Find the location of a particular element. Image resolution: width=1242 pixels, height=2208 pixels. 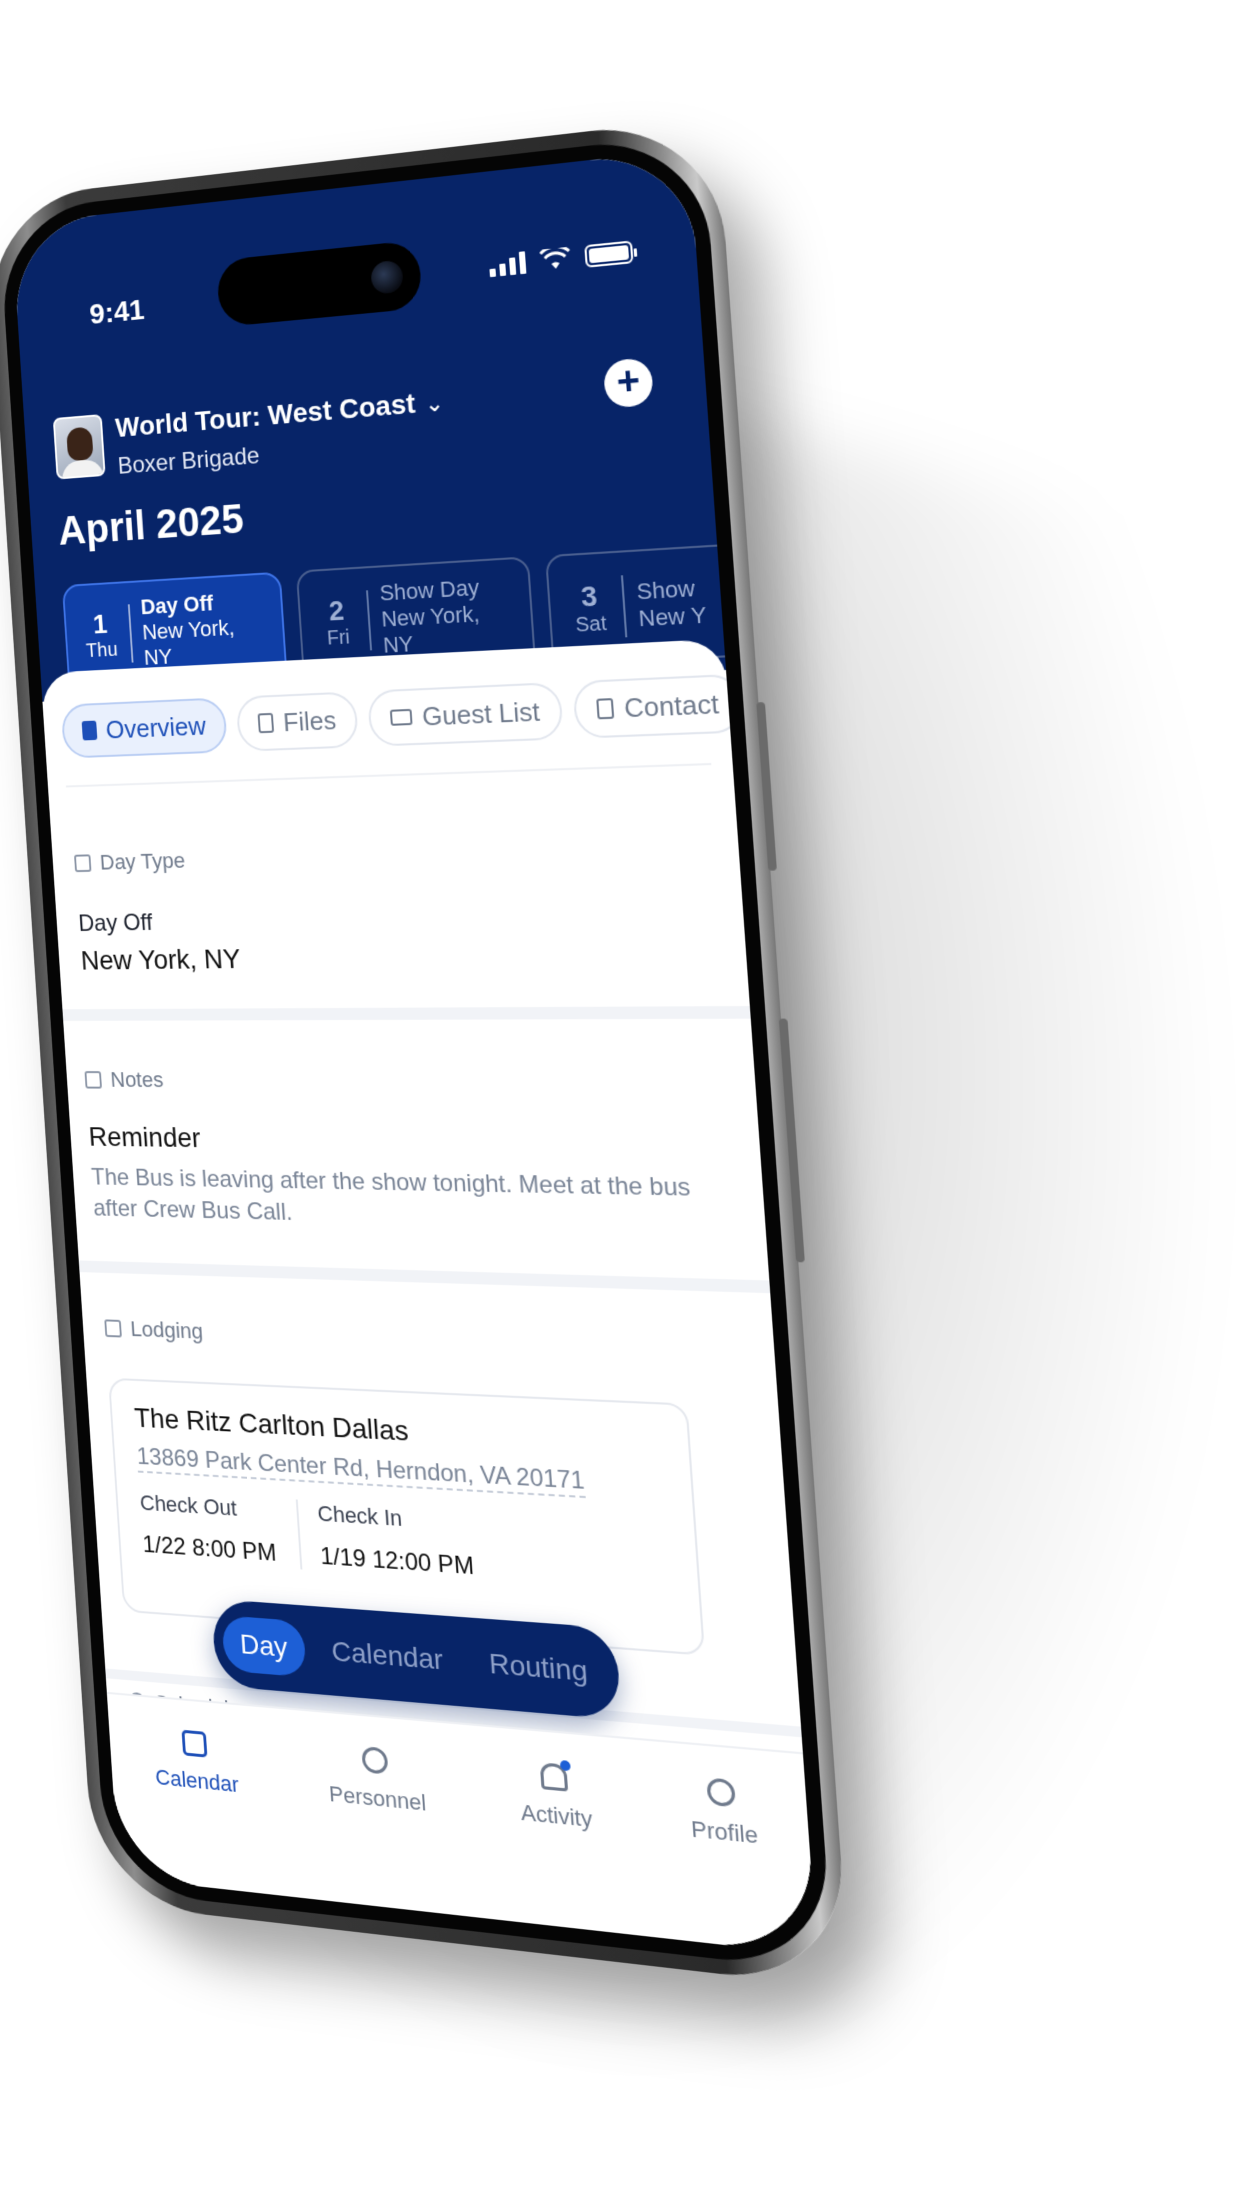

status-time: 9:41 is located at coordinates (117, 312).